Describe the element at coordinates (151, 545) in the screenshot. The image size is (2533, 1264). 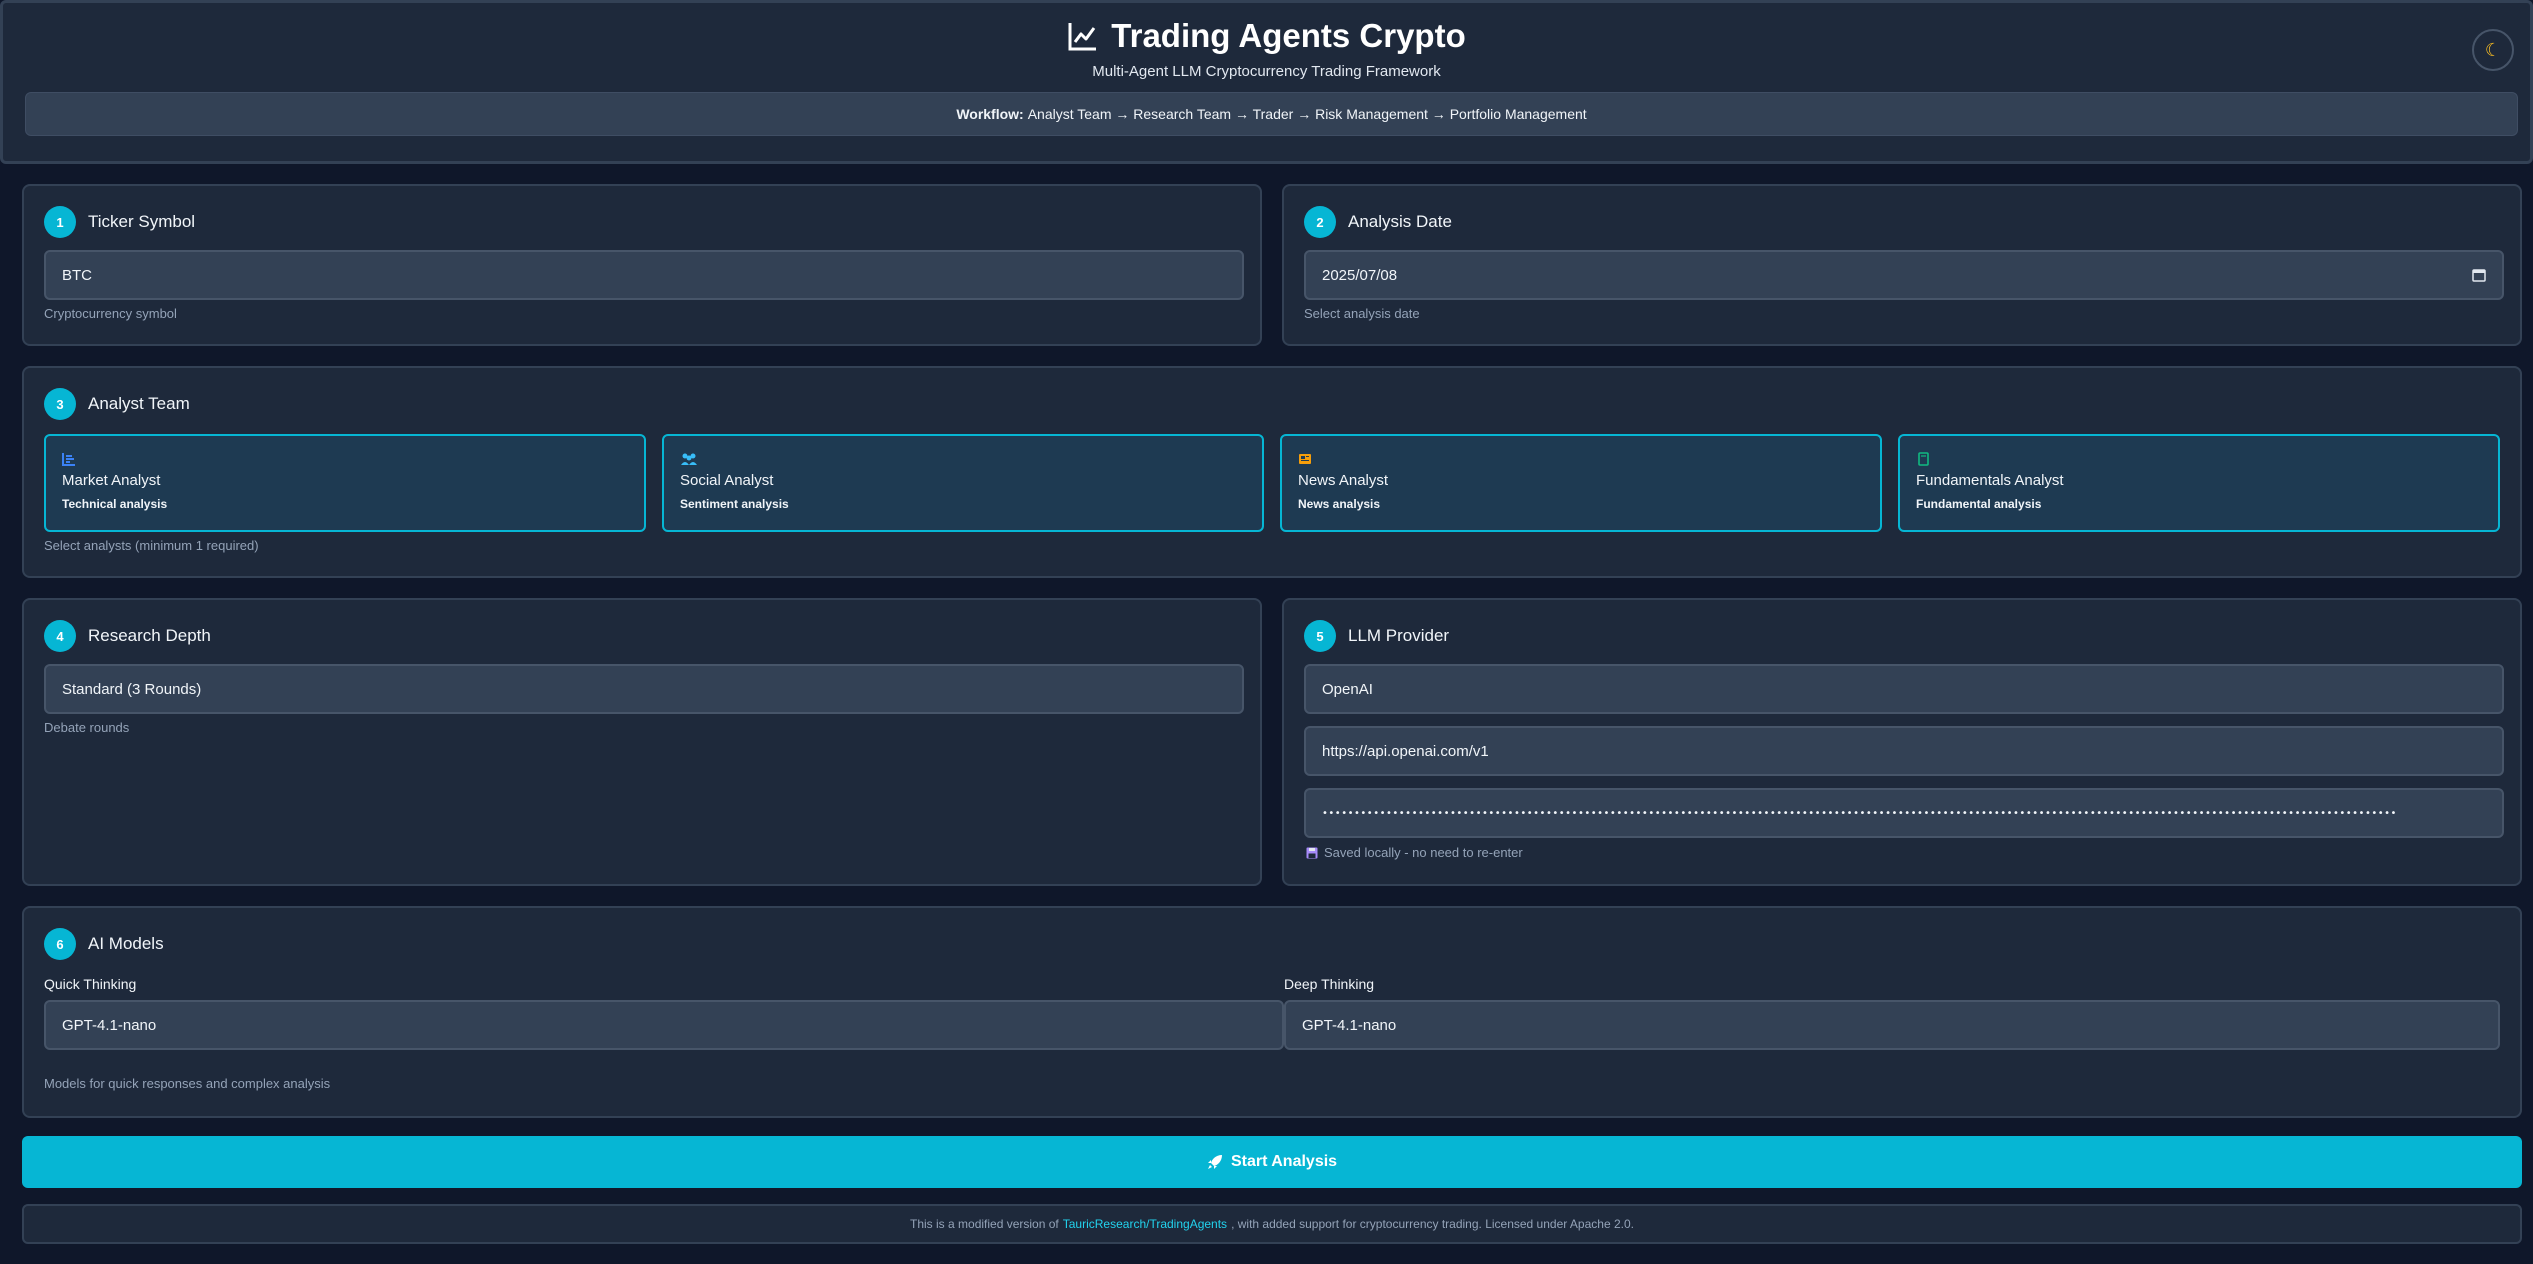
I see `analyst-hint: Select analysts (minimum 1 required)` at that location.